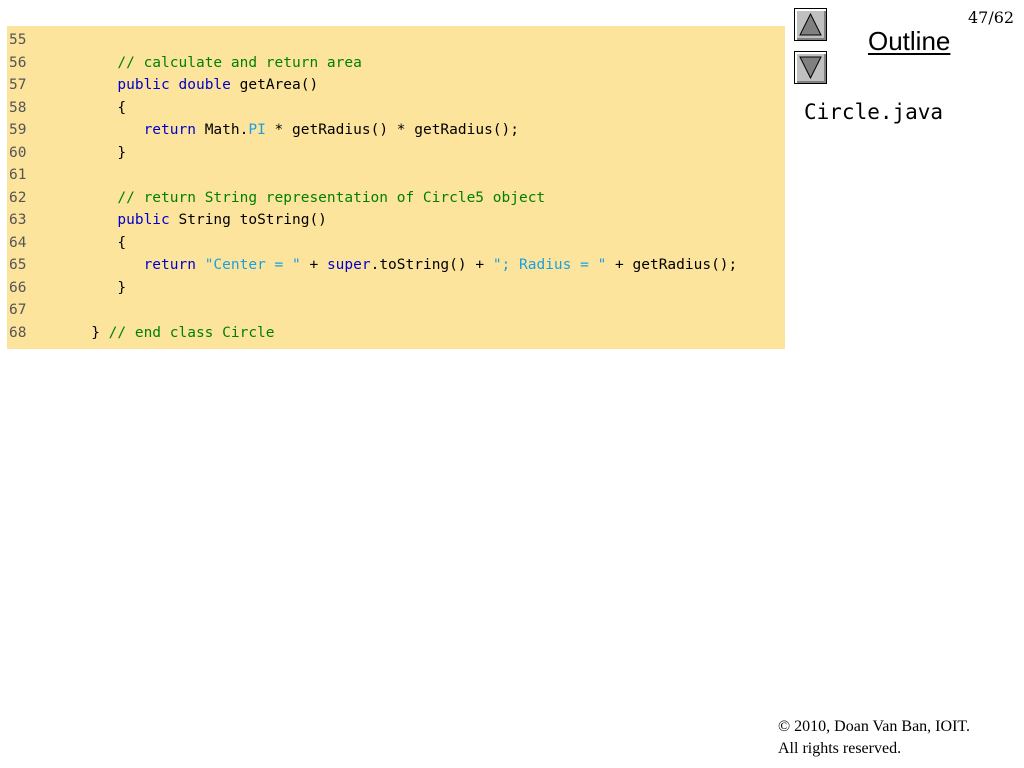  What do you see at coordinates (549, 265) in the screenshot?
I see `code-token-string: "; Radius = "` at bounding box center [549, 265].